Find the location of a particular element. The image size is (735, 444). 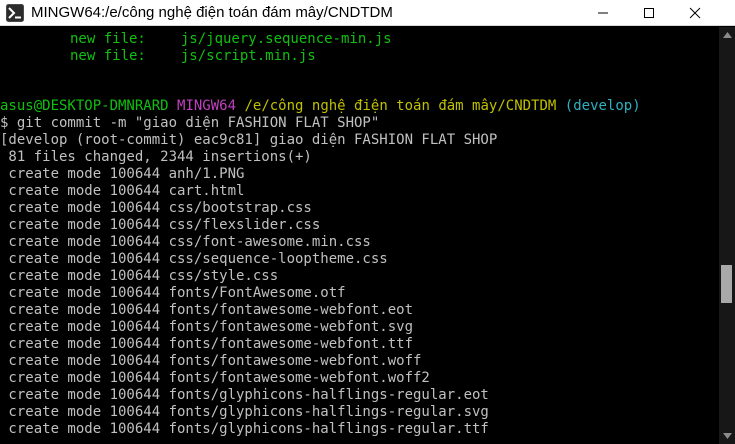

minimize-icon is located at coordinates (603, 13).